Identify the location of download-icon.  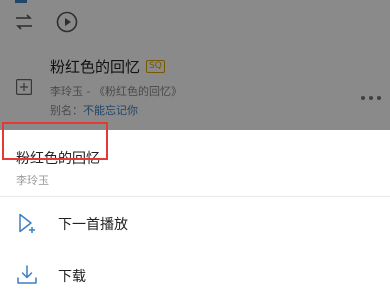
(27, 275).